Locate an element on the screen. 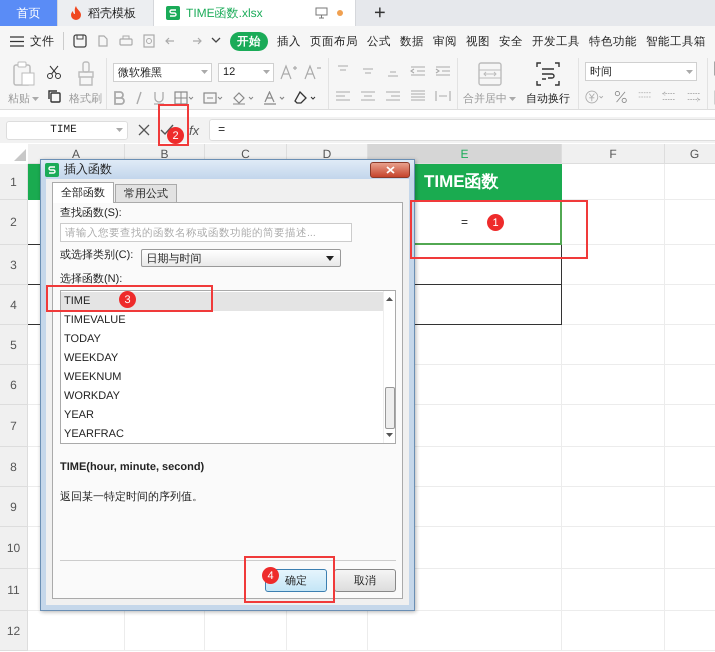 Image resolution: width=715 pixels, height=652 pixels. checkmark-icon is located at coordinates (167, 130).